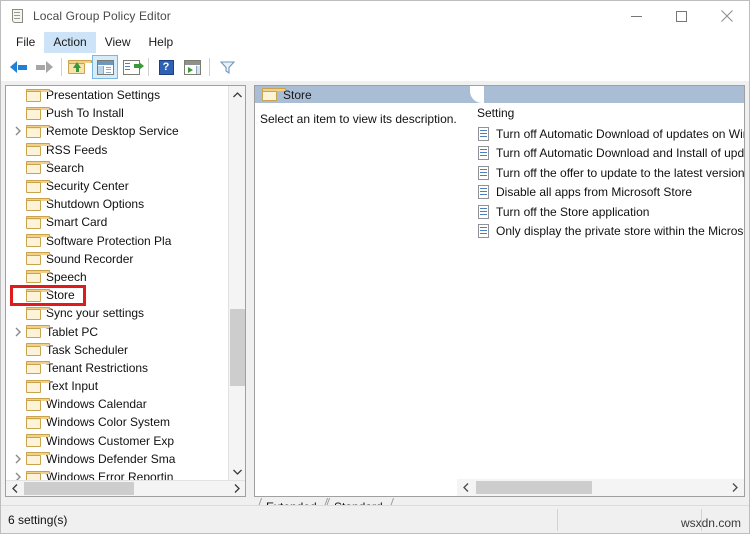 Image resolution: width=750 pixels, height=534 pixels. What do you see at coordinates (117, 350) in the screenshot?
I see `tree-item: Task Scheduler` at bounding box center [117, 350].